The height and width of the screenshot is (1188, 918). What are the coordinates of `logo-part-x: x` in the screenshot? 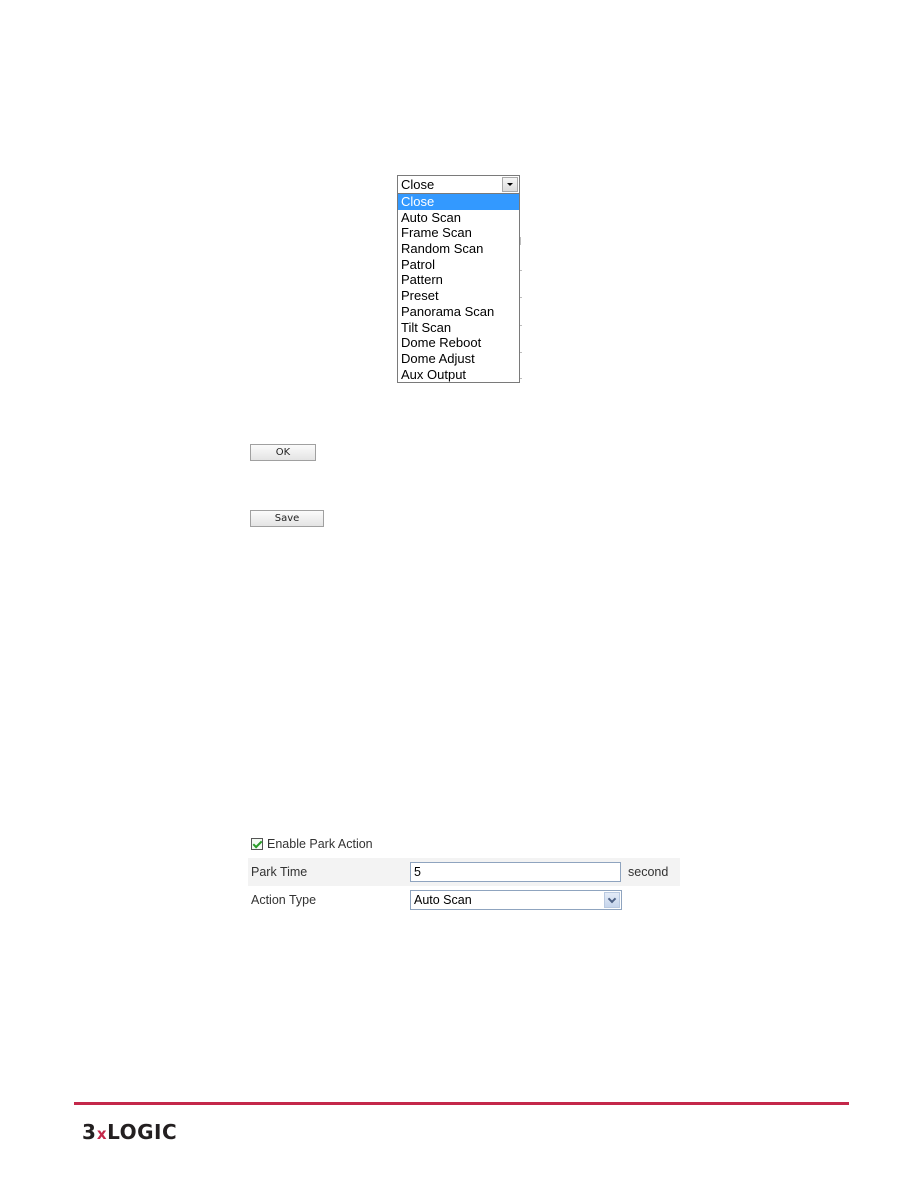 It's located at (101, 1134).